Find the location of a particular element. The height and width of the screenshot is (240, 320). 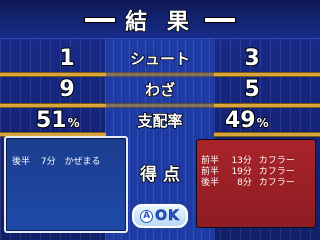

title-dash-left is located at coordinates (100, 20).